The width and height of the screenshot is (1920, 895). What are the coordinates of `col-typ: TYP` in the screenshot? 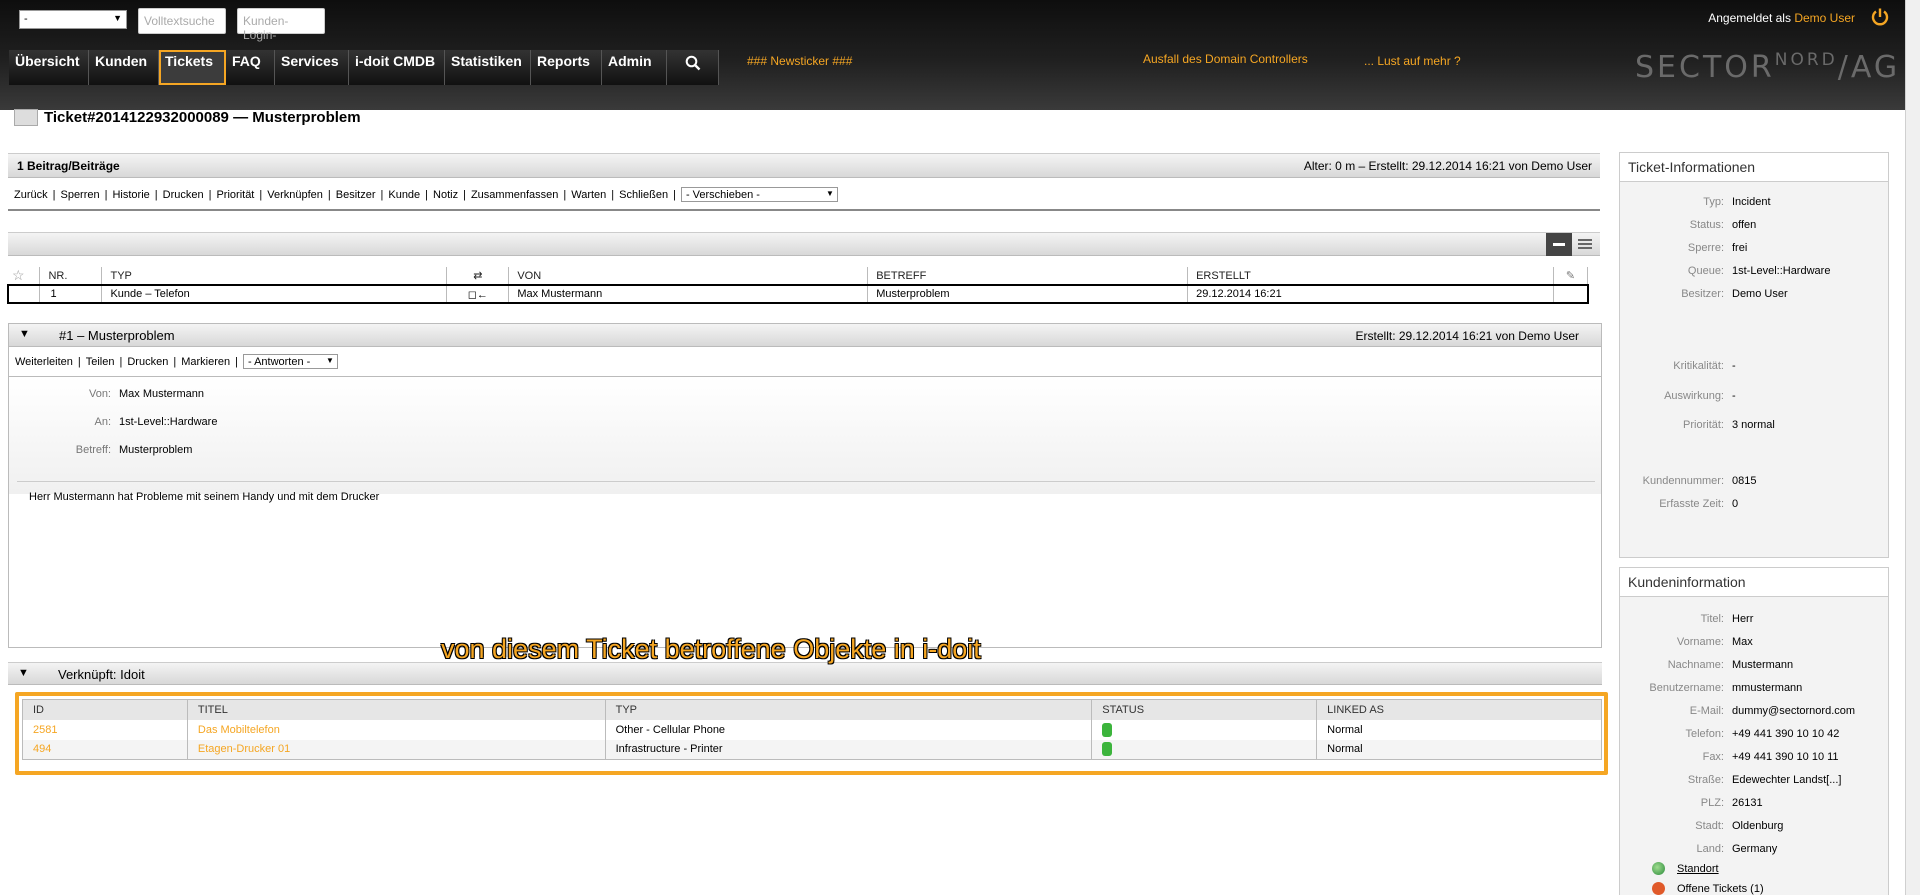 It's located at (274, 276).